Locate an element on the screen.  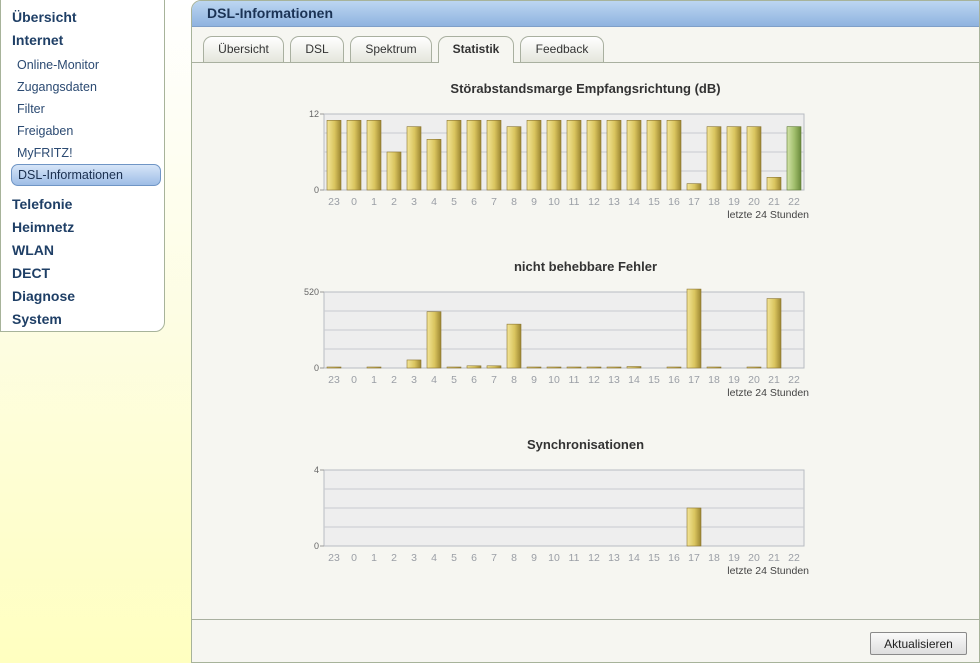
tab-statistik: Statistik is located at coordinates (476, 49).